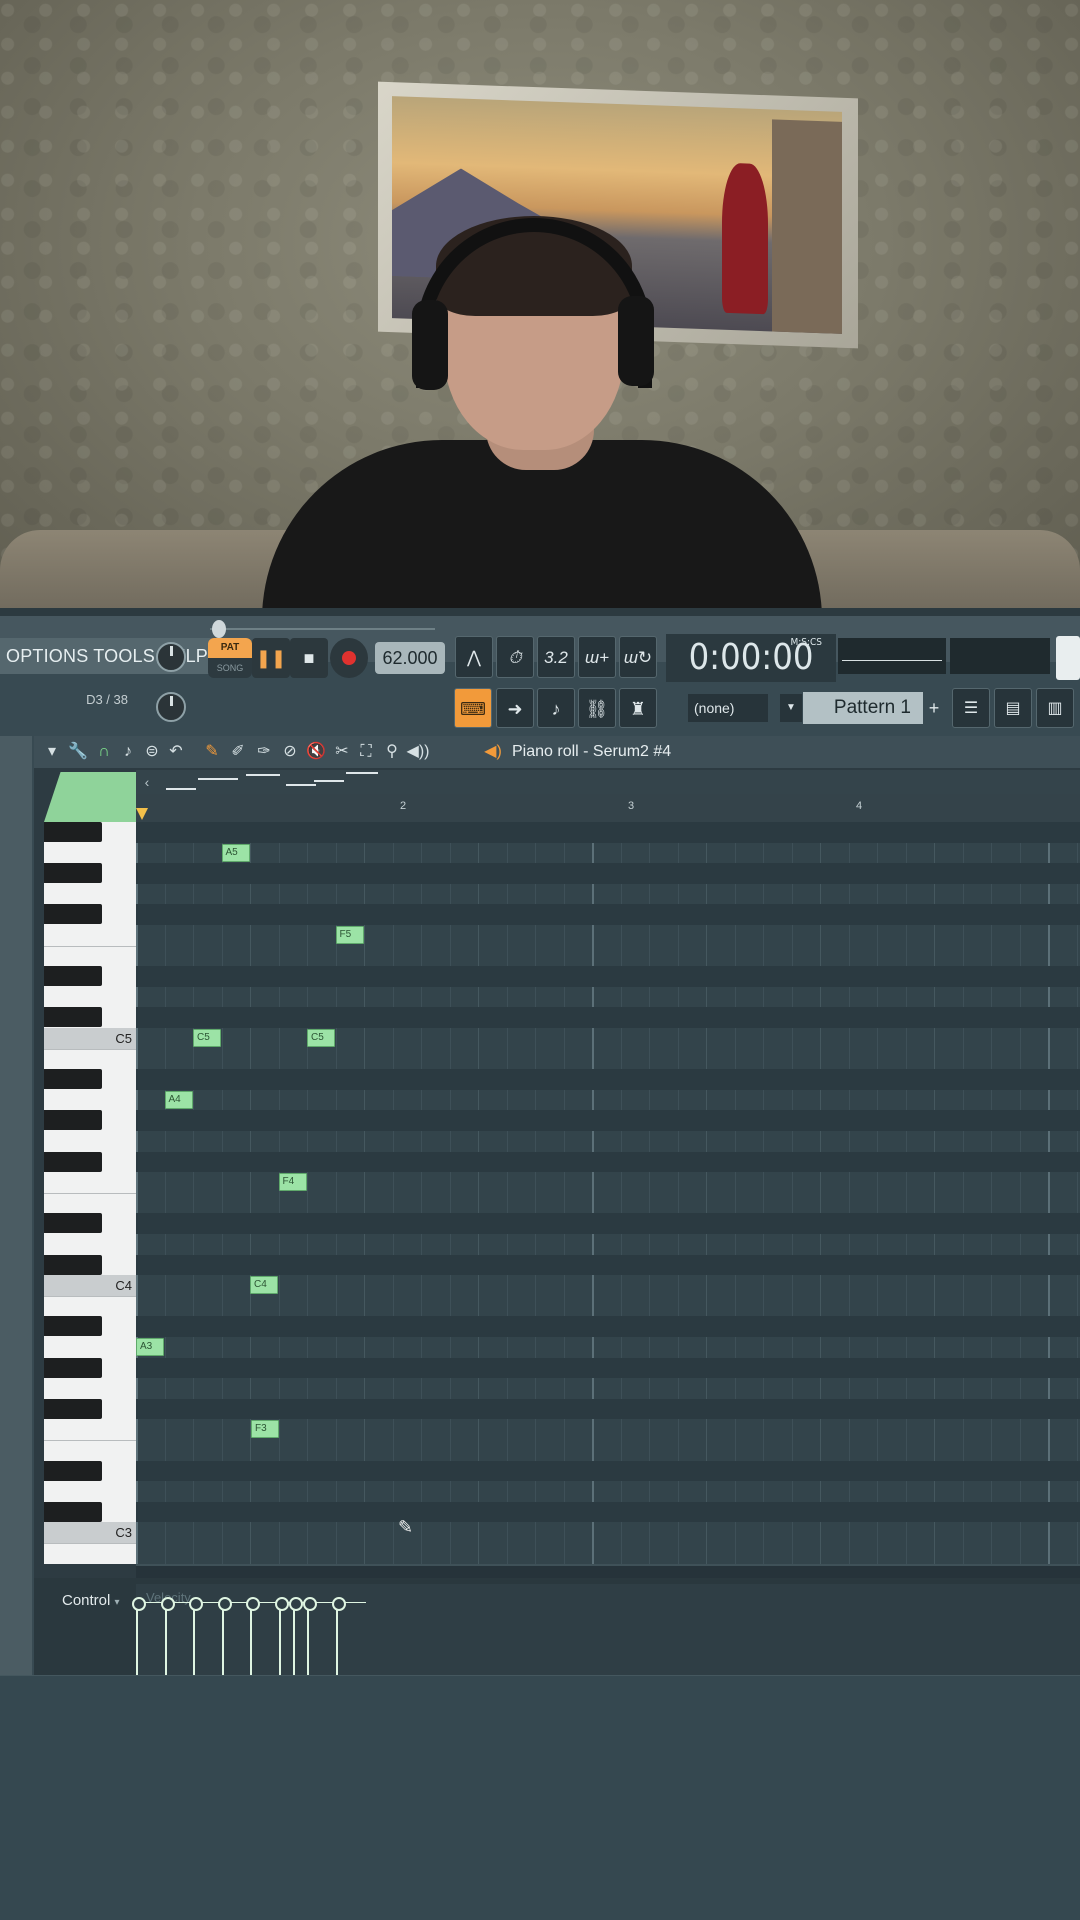 The image size is (1080, 1920). I want to click on stop-button: ■, so click(309, 658).